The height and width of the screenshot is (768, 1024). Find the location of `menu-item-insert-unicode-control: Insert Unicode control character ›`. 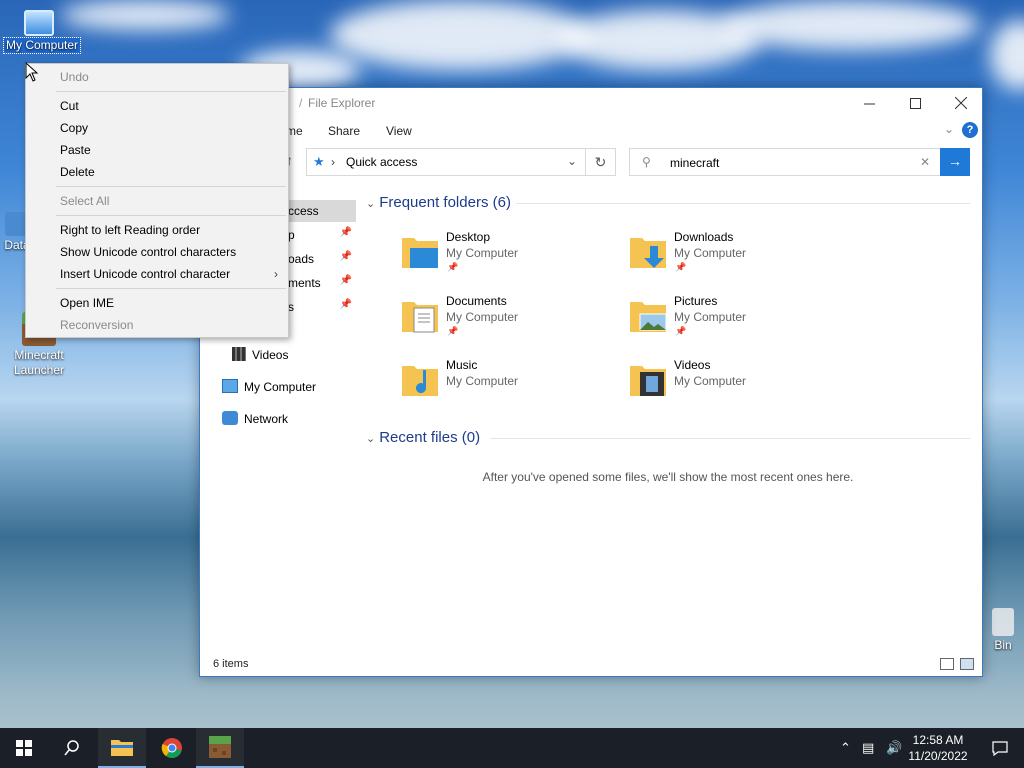

menu-item-insert-unicode-control: Insert Unicode control character › is located at coordinates (157, 274).